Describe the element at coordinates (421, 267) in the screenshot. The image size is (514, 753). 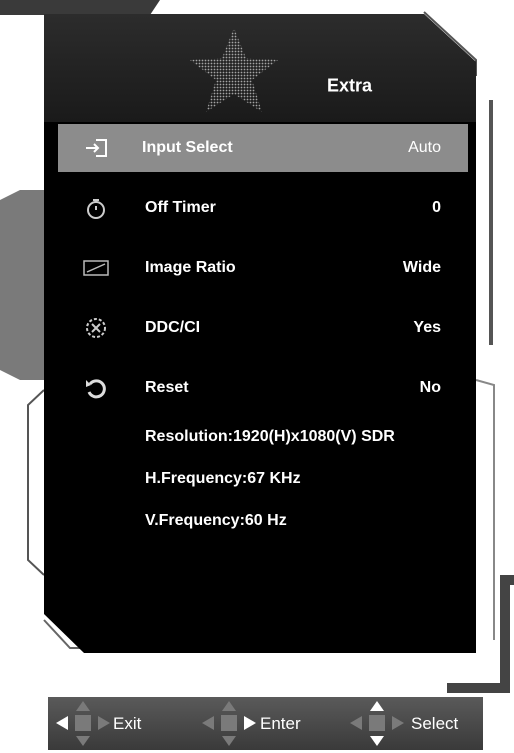
I see `menu-item-value: Wide` at that location.